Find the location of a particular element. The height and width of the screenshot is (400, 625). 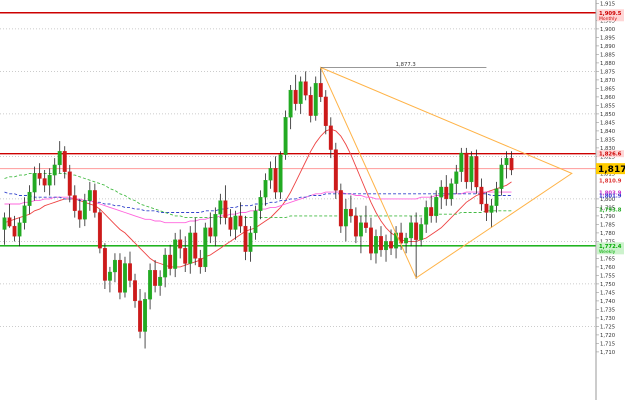

indicator-label: 1,793.8 is located at coordinates (610, 210).